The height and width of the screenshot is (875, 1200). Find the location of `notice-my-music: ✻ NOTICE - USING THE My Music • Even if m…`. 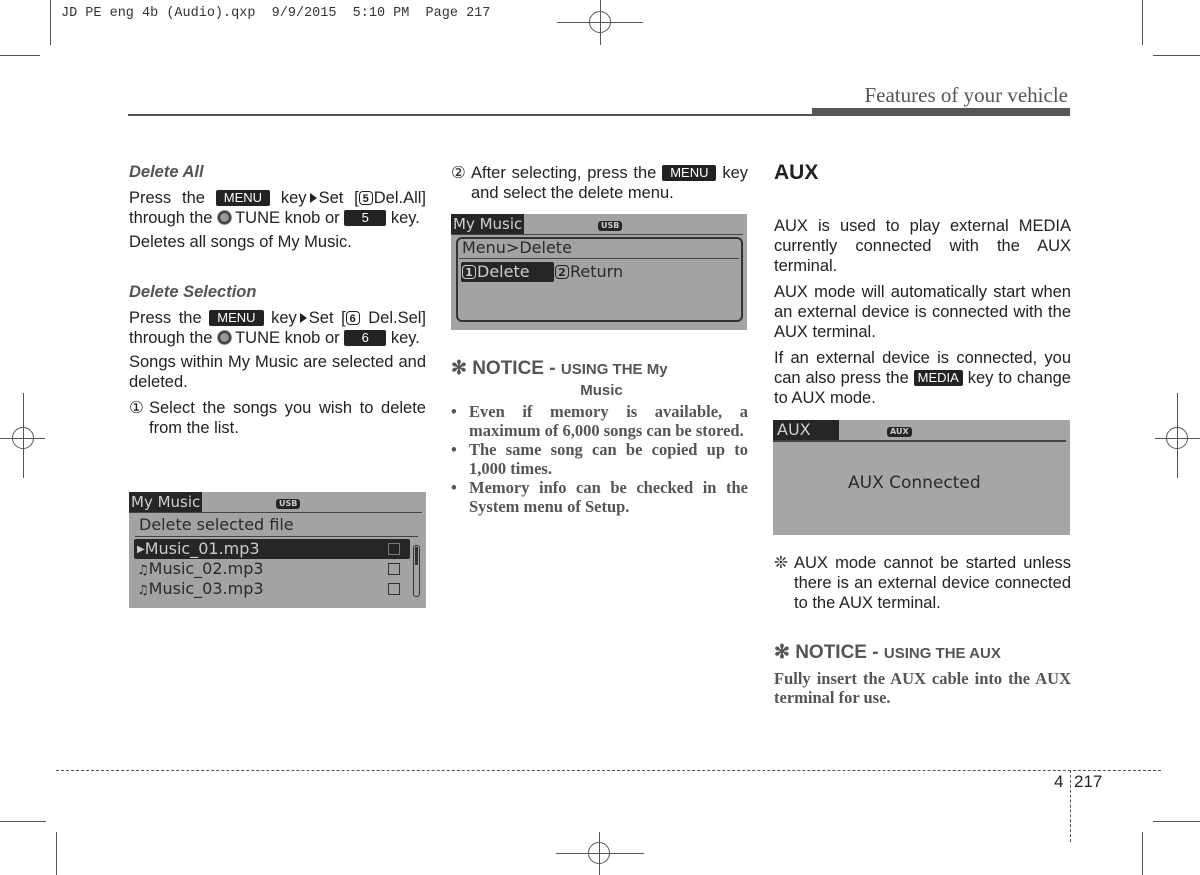

notice-my-music: ✻ NOTICE - USING THE My Music • Even if m… is located at coordinates (599, 437).